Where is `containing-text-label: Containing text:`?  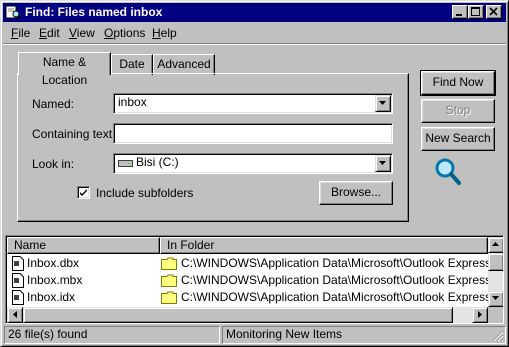 containing-text-label: Containing text: is located at coordinates (74, 134).